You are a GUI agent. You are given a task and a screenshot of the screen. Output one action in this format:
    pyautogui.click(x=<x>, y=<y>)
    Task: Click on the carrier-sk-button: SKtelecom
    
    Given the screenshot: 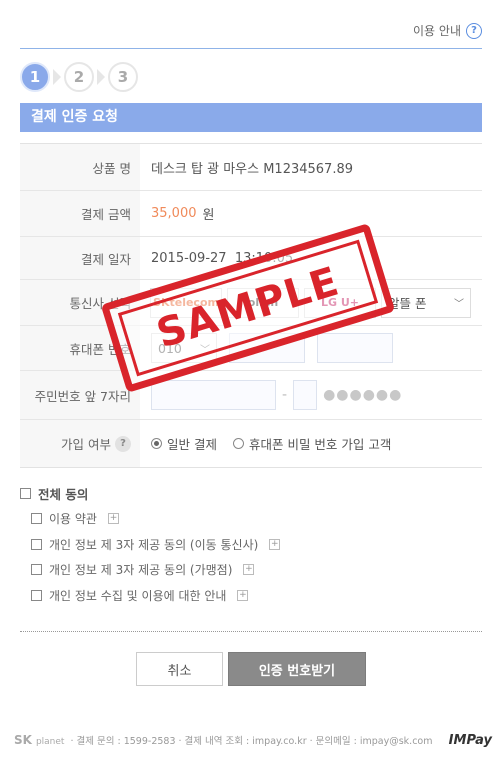 What is the action you would take?
    pyautogui.click(x=186, y=302)
    